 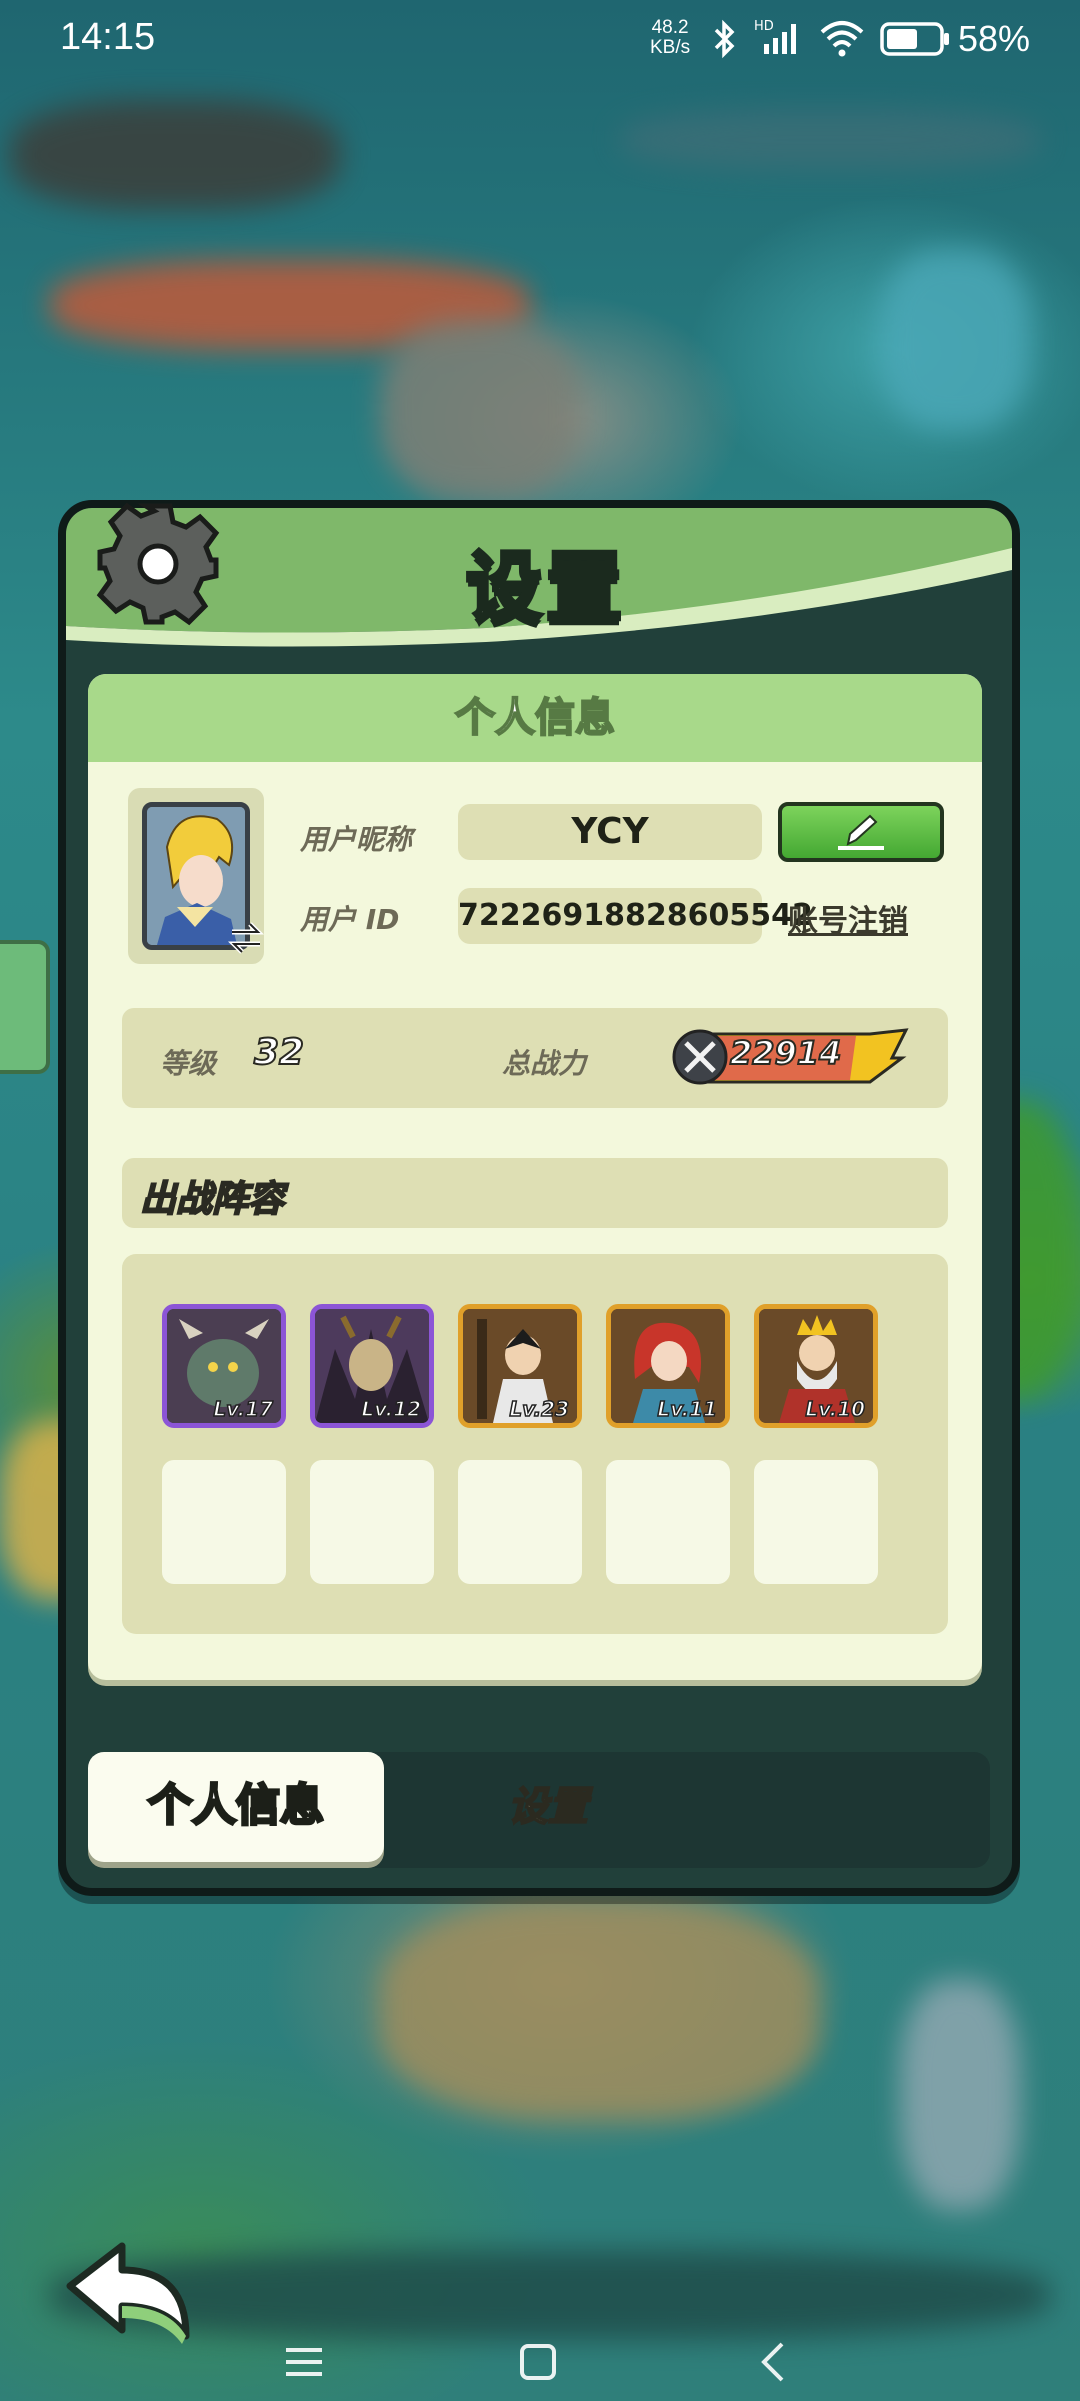 What do you see at coordinates (391, 1409) in the screenshot?
I see `hero-level: Lv.12` at bounding box center [391, 1409].